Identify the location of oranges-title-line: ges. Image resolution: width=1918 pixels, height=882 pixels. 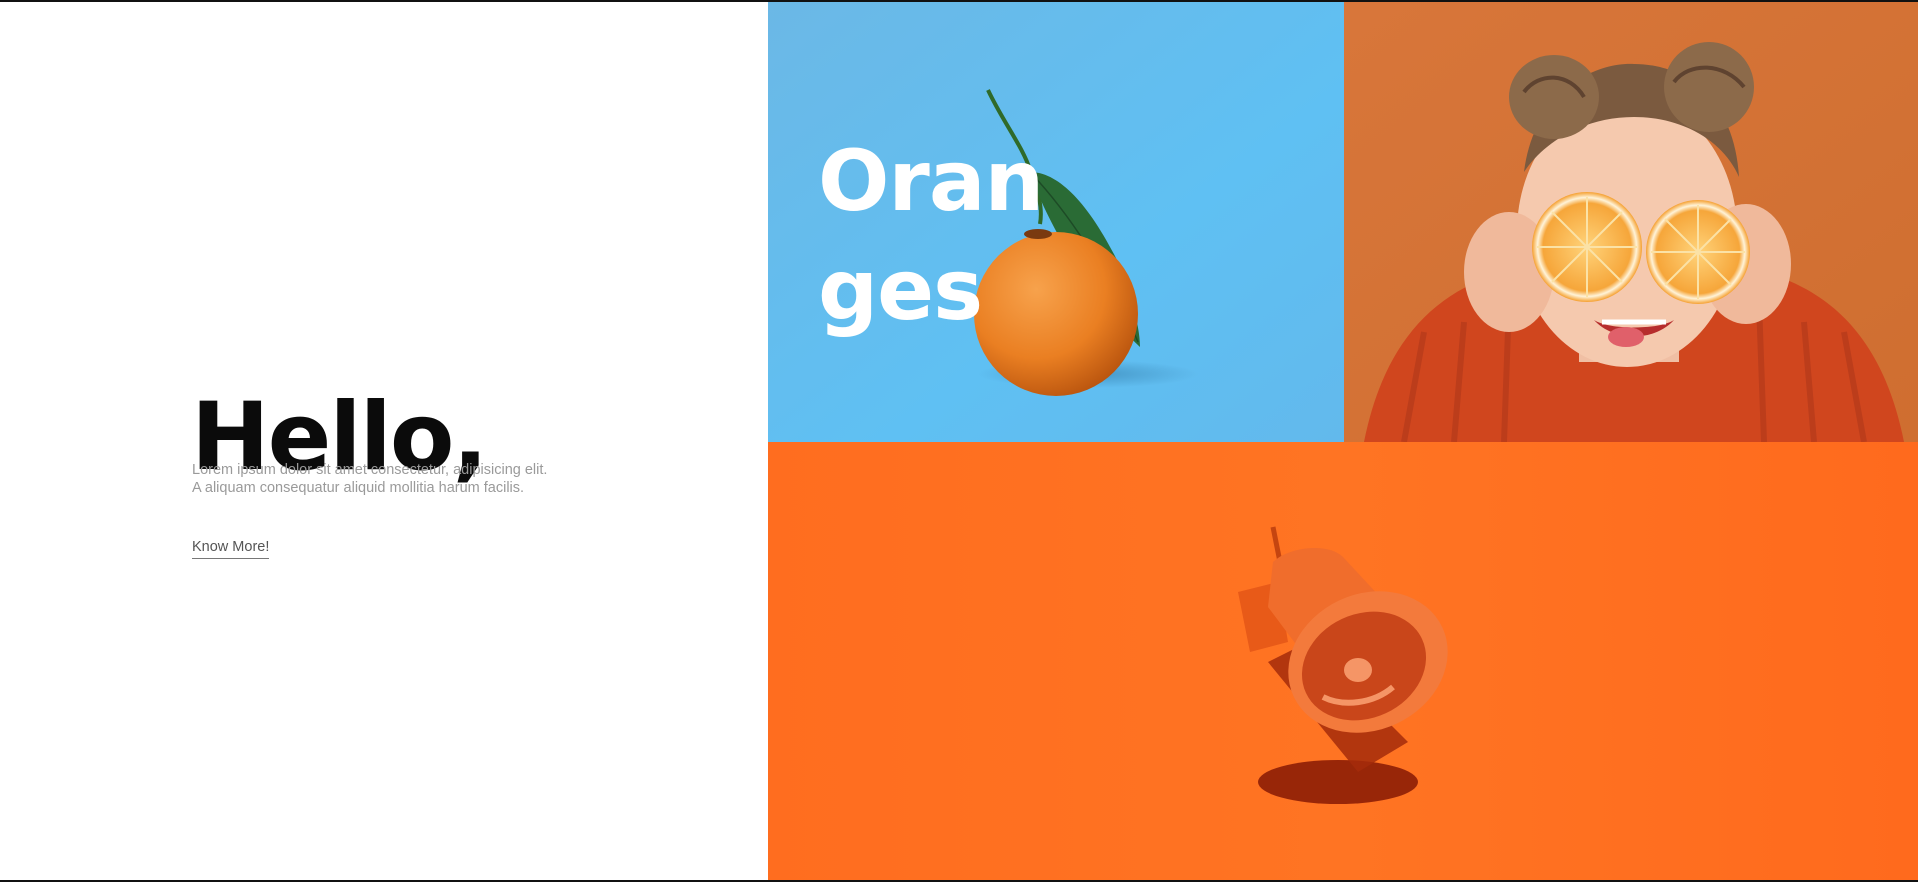
(900, 290).